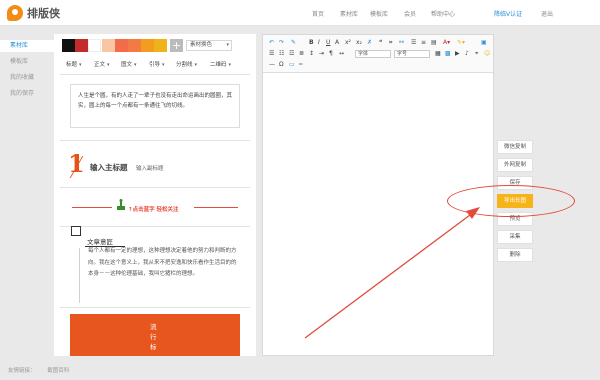 The height and width of the screenshot is (380, 600). I want to click on indent-icon: ⇥, so click(321, 54).